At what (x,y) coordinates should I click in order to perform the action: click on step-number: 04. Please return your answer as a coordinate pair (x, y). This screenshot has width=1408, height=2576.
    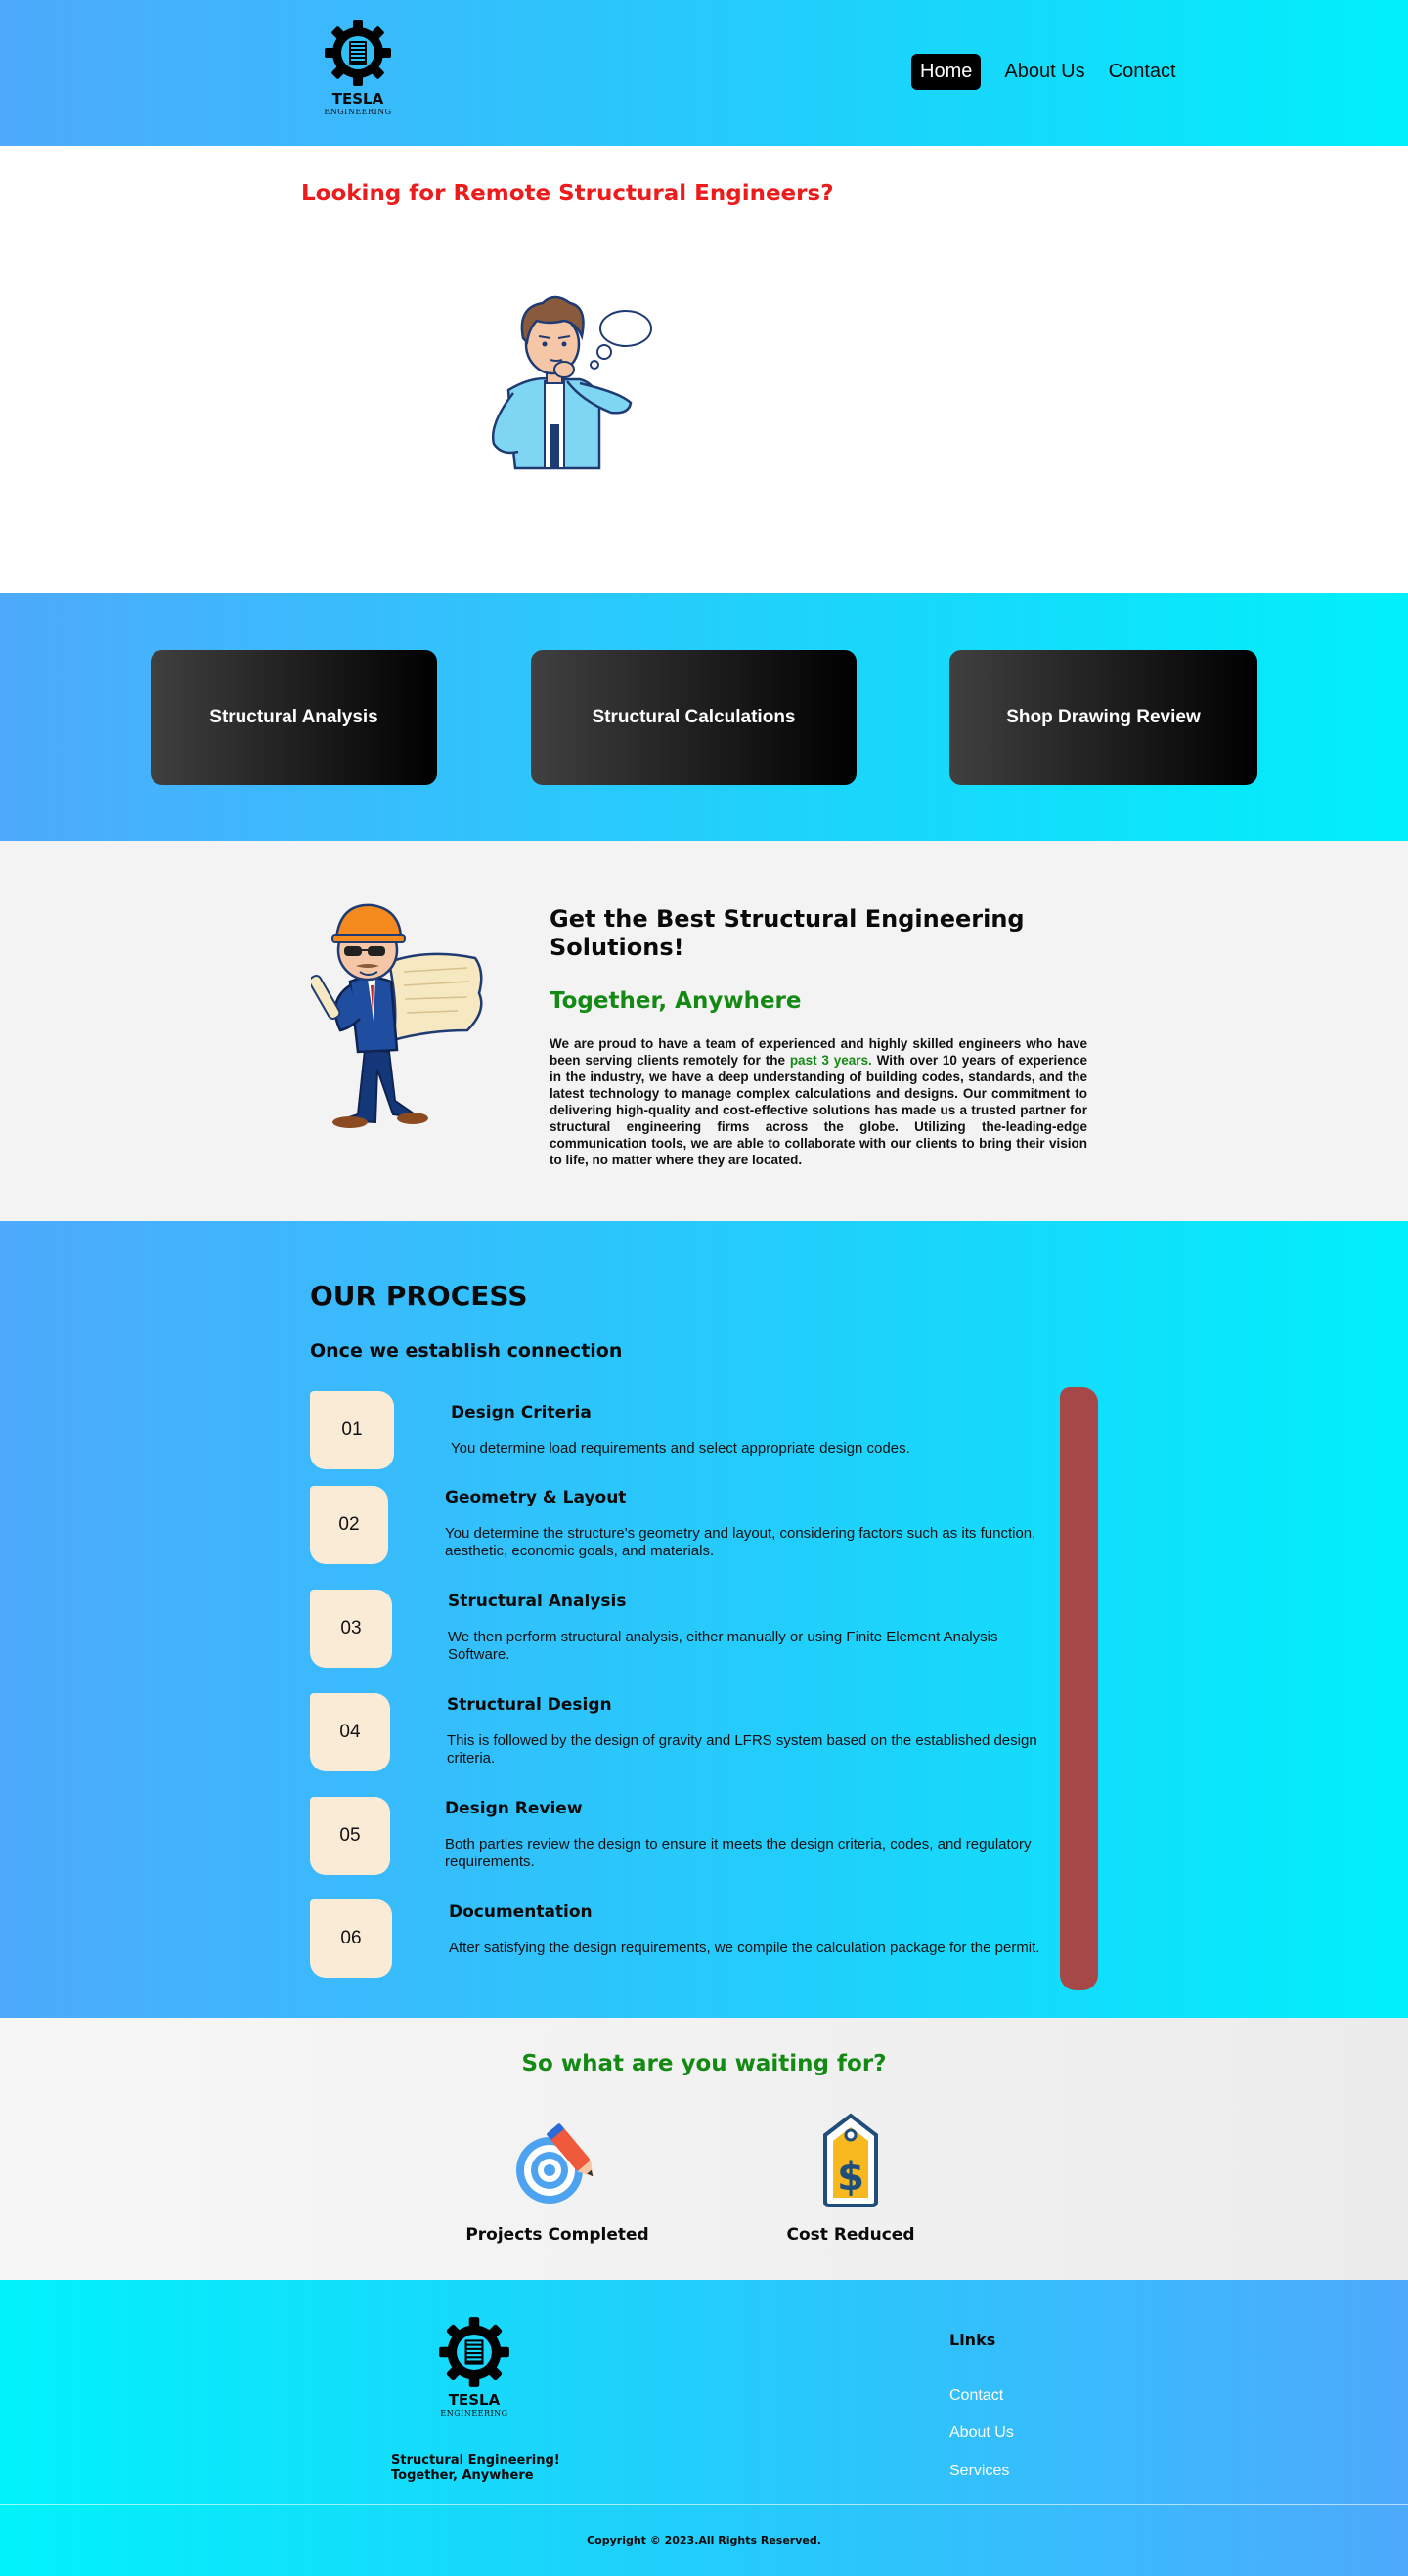
    Looking at the image, I should click on (350, 1732).